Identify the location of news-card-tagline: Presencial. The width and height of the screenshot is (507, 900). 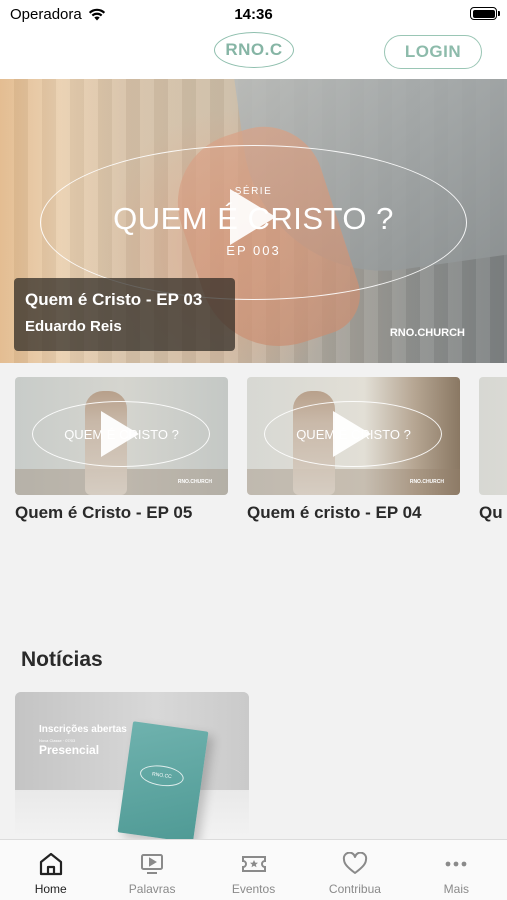
(69, 750).